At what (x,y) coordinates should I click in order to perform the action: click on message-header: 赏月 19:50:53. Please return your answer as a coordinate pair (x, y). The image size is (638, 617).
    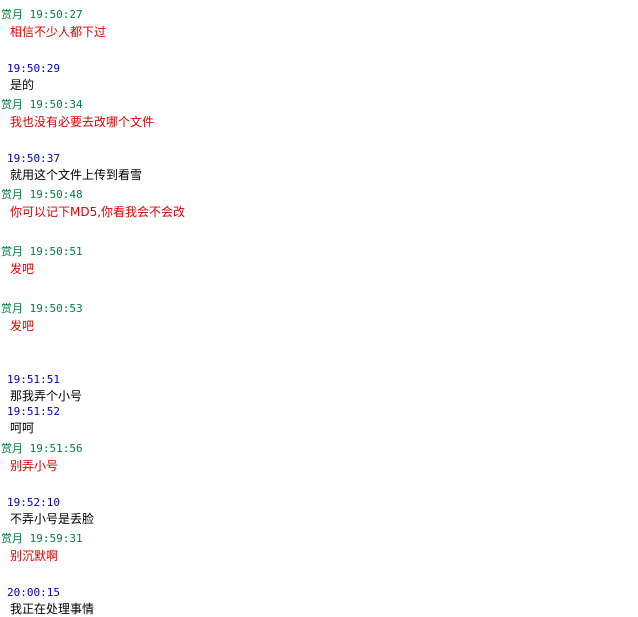
    Looking at the image, I should click on (42, 309).